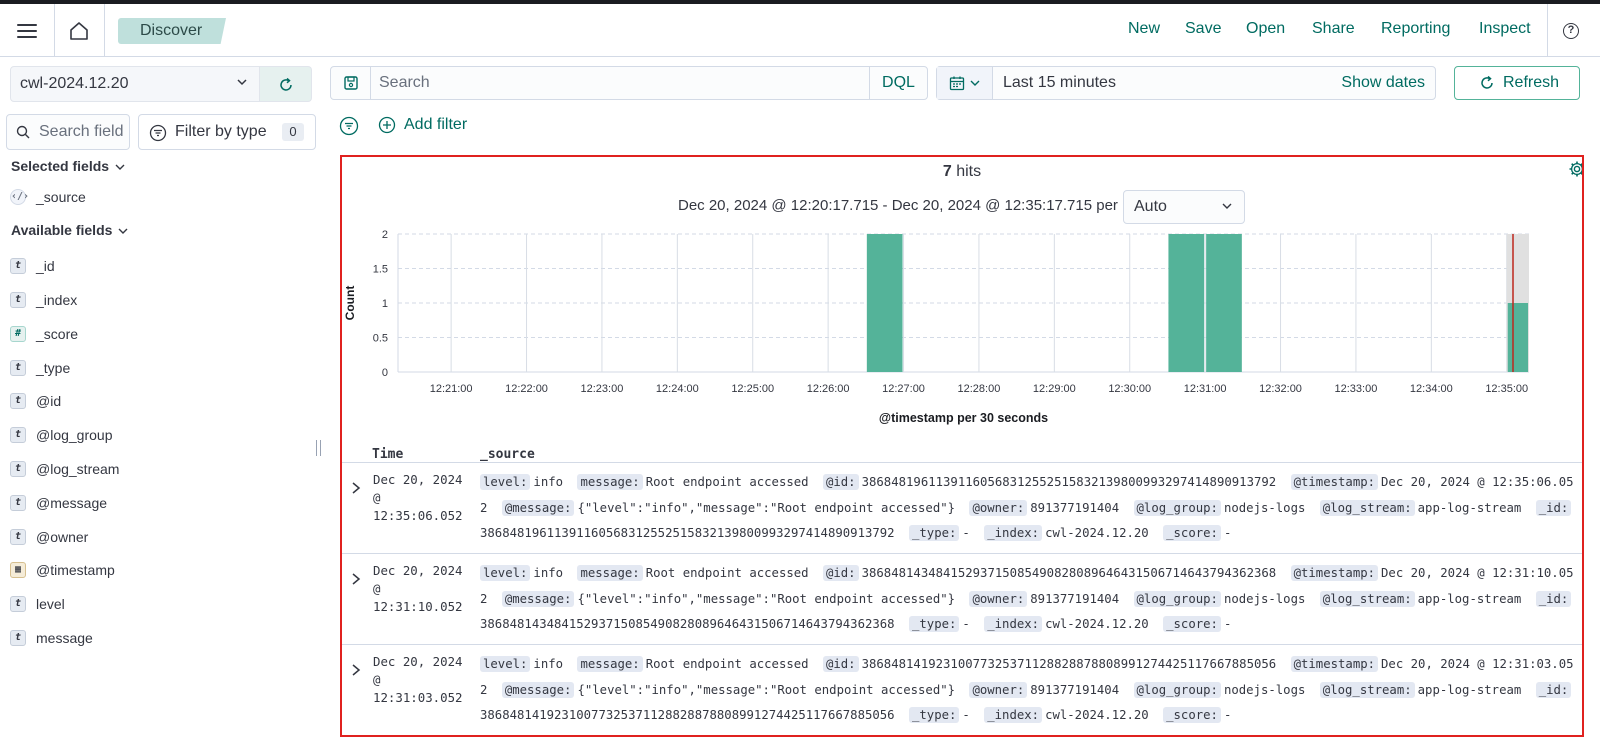 The height and width of the screenshot is (739, 1600). I want to click on quick-select-button, so click(965, 83).